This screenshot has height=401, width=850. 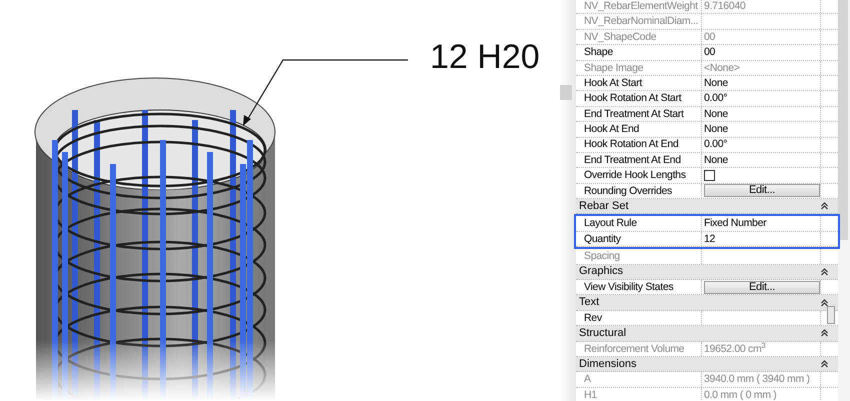 I want to click on property-label: Override Hook Lengths, so click(x=635, y=175).